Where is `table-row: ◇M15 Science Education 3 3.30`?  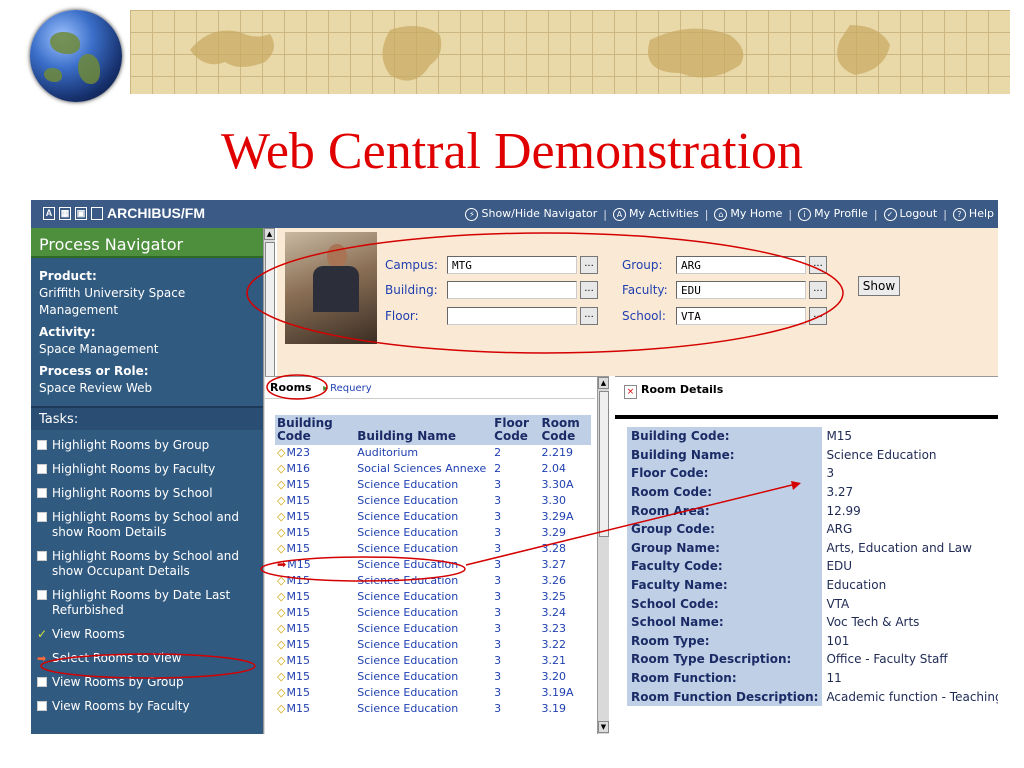 table-row: ◇M15 Science Education 3 3.30 is located at coordinates (433, 501).